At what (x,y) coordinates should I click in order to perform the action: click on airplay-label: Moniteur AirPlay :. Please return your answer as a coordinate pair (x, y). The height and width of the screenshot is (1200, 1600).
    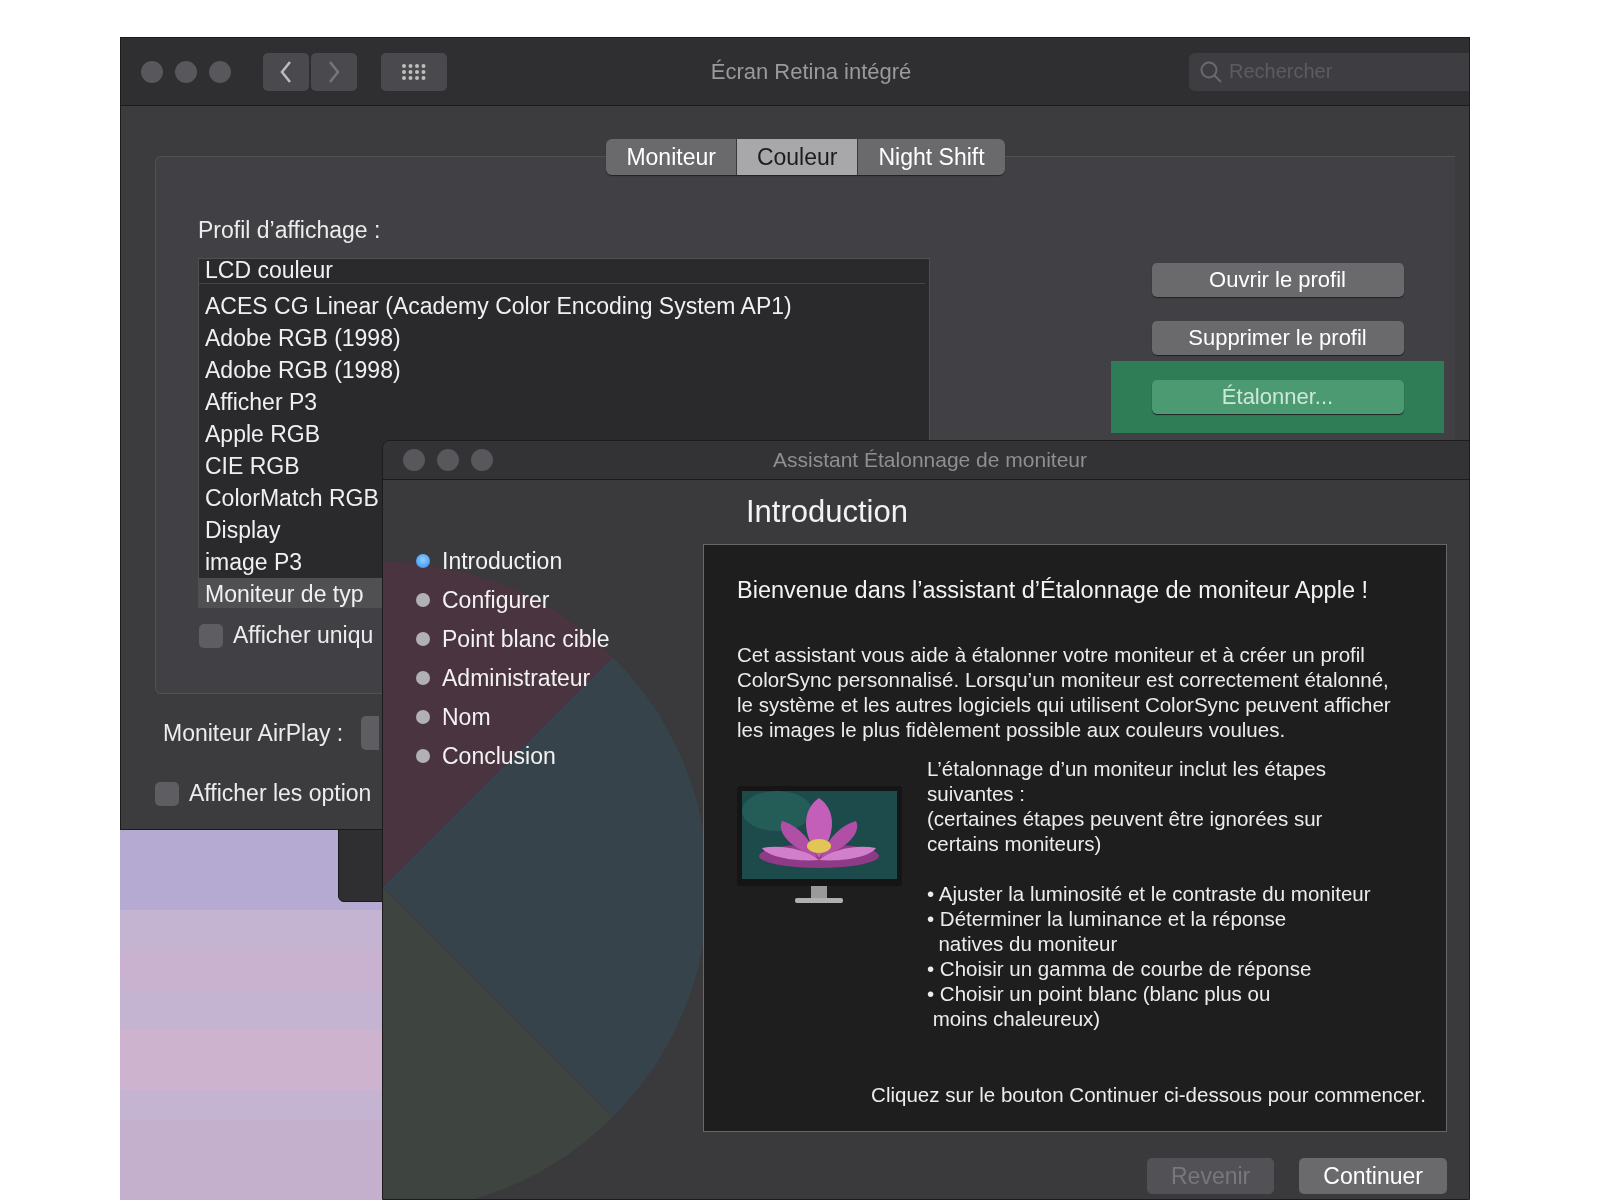
    Looking at the image, I should click on (253, 733).